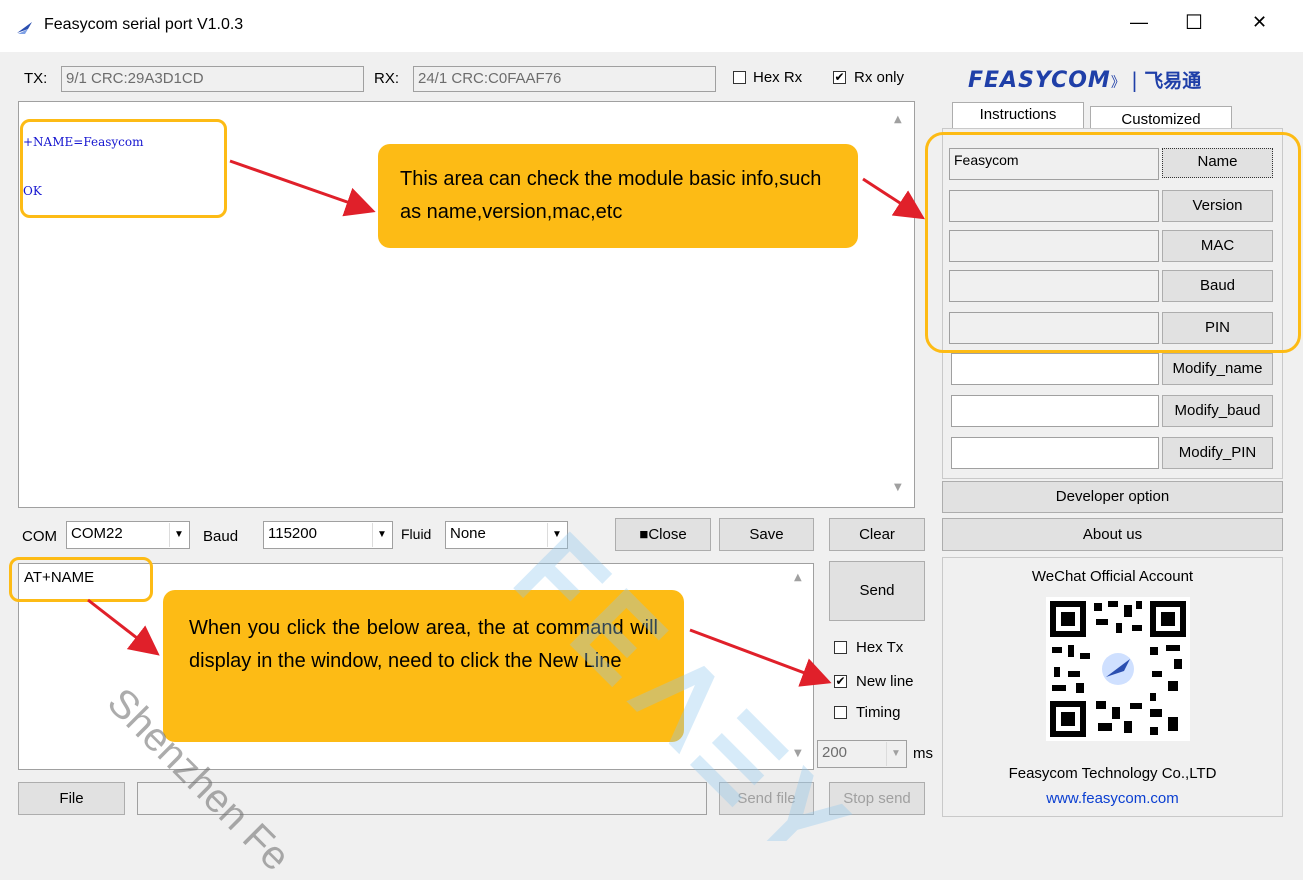  What do you see at coordinates (24, 28) in the screenshot?
I see `app-icon` at bounding box center [24, 28].